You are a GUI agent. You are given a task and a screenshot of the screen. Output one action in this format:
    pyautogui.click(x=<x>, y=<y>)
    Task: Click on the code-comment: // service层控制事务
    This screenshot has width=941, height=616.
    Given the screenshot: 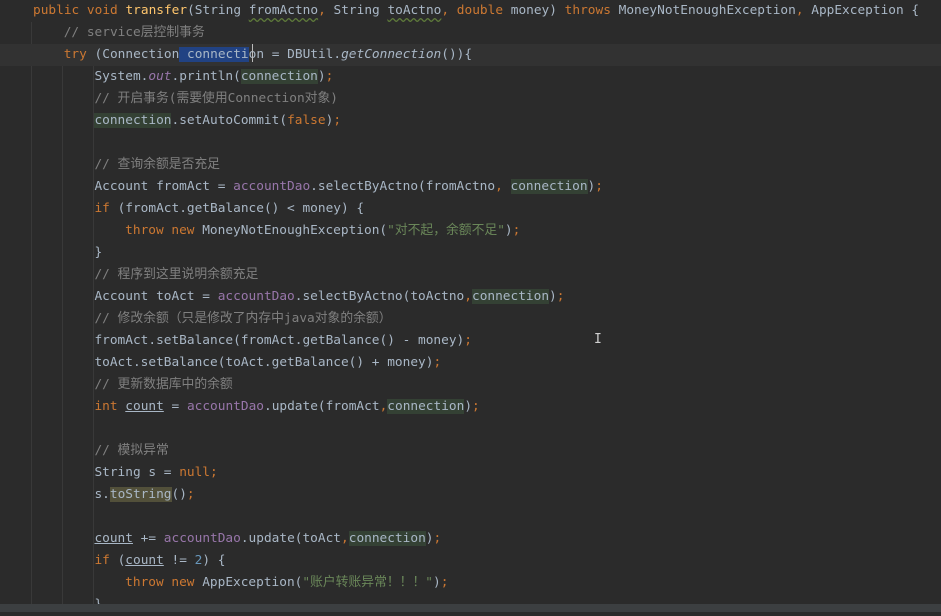 What is the action you would take?
    pyautogui.click(x=134, y=32)
    